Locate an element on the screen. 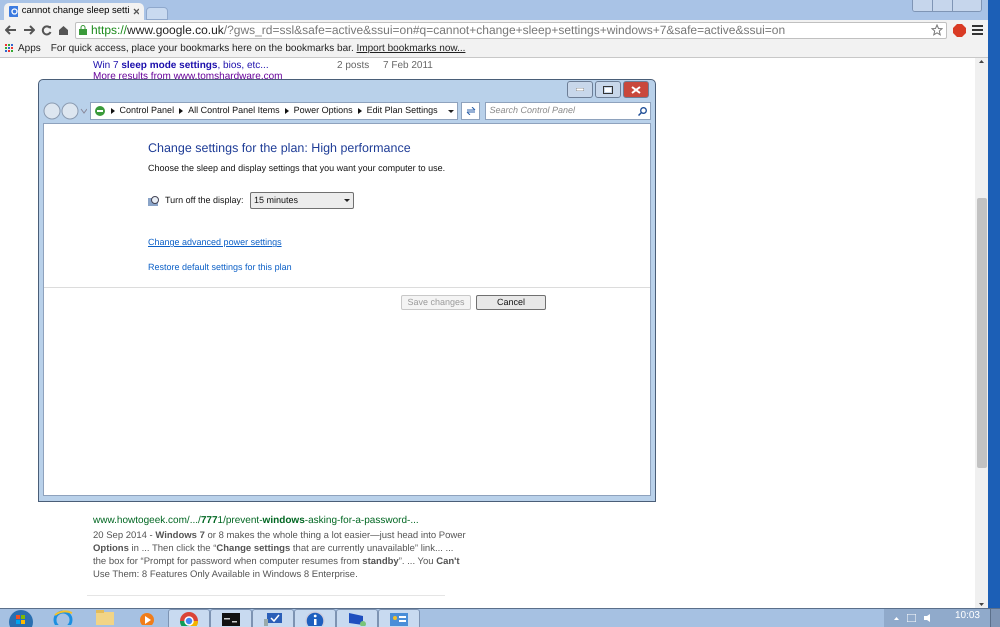 The image size is (1000, 627). back-forward-icon is located at coordinates (65, 111).